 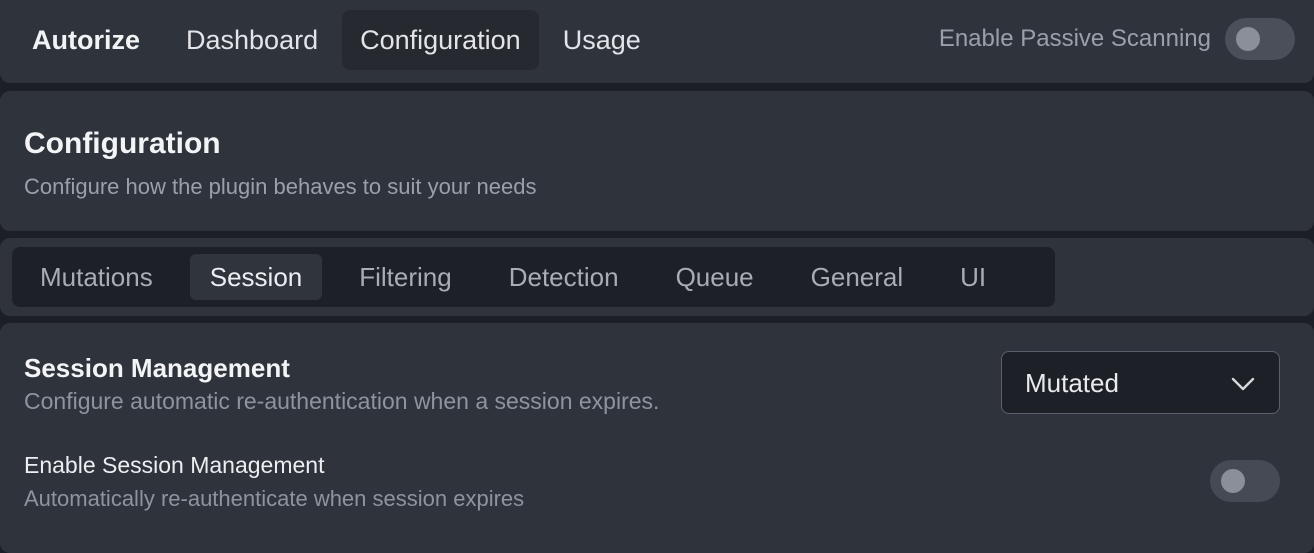 I want to click on chevron-down-icon, so click(x=1243, y=384).